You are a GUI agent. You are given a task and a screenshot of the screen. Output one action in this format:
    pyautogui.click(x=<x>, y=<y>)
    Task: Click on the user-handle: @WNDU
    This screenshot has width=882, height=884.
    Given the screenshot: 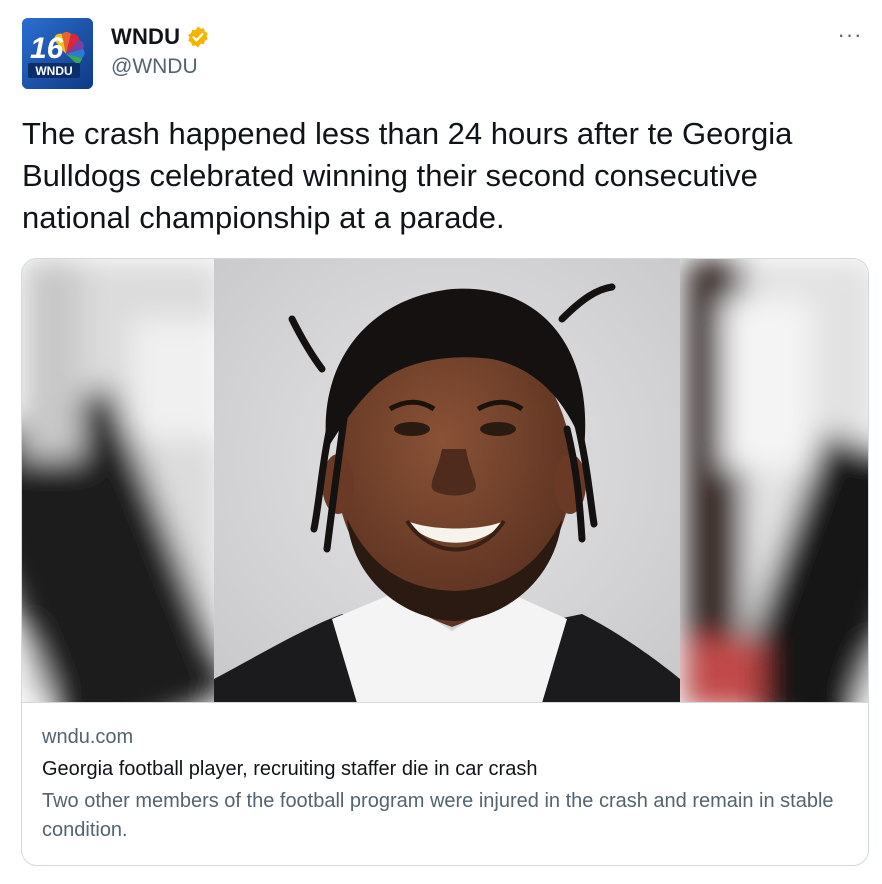 What is the action you would take?
    pyautogui.click(x=160, y=67)
    